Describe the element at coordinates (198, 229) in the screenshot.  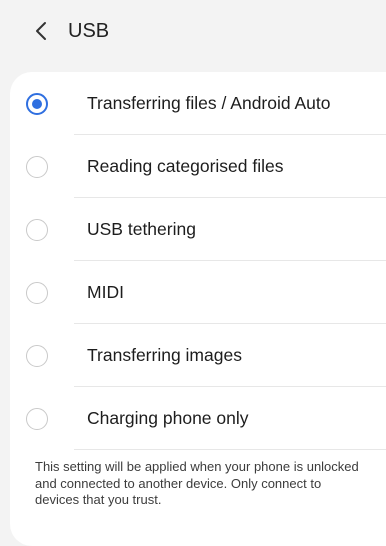
I see `option-usb-tethering: USB tethering` at that location.